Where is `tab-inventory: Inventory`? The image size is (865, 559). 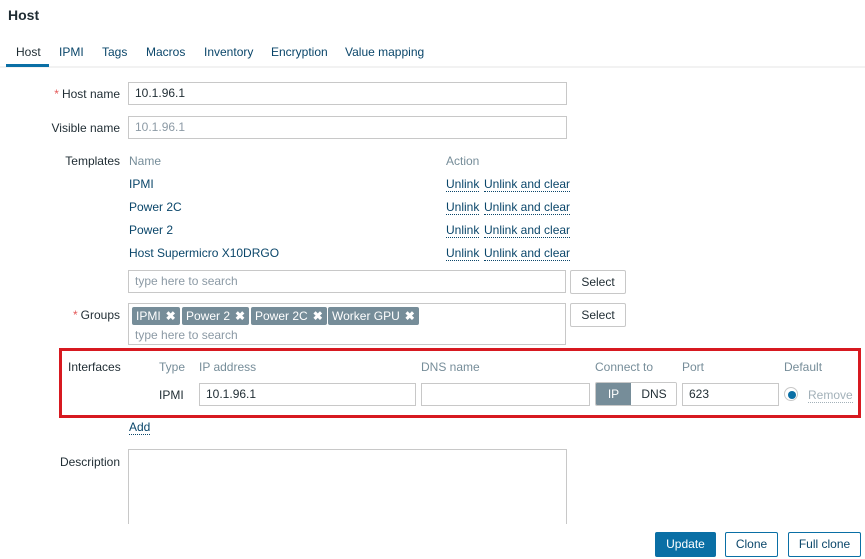 tab-inventory: Inventory is located at coordinates (228, 52).